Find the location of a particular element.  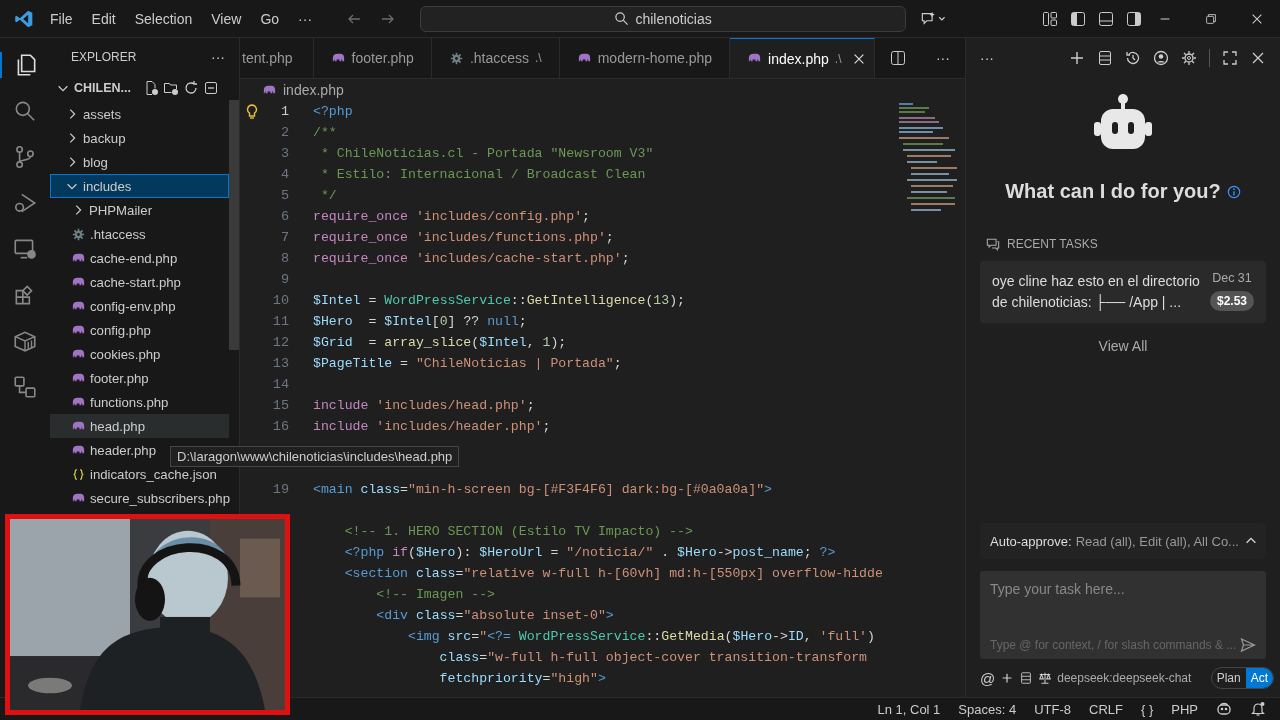

status-item: { } is located at coordinates (1147, 709).